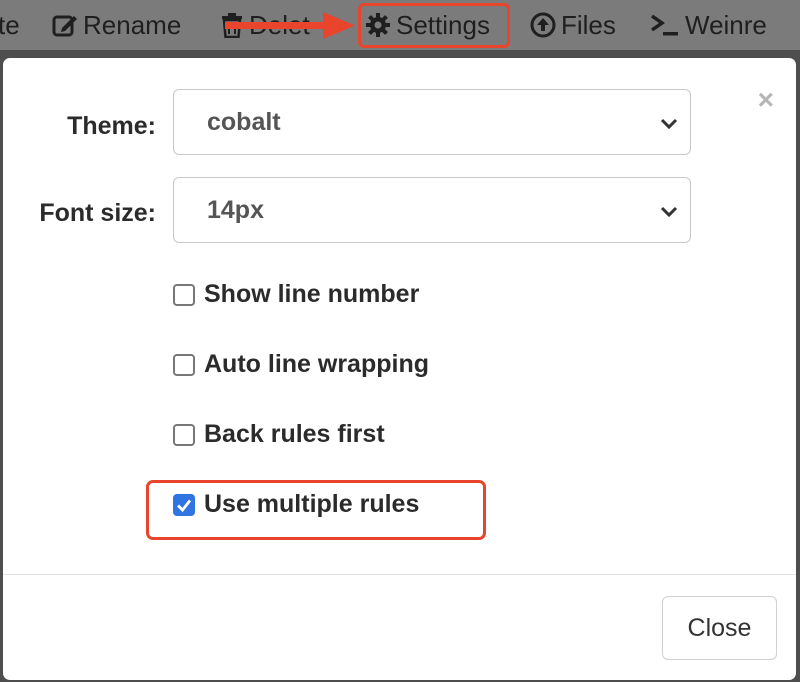 The image size is (800, 682). Describe the element at coordinates (184, 434) in the screenshot. I see `back-rules-first-checkbox` at that location.